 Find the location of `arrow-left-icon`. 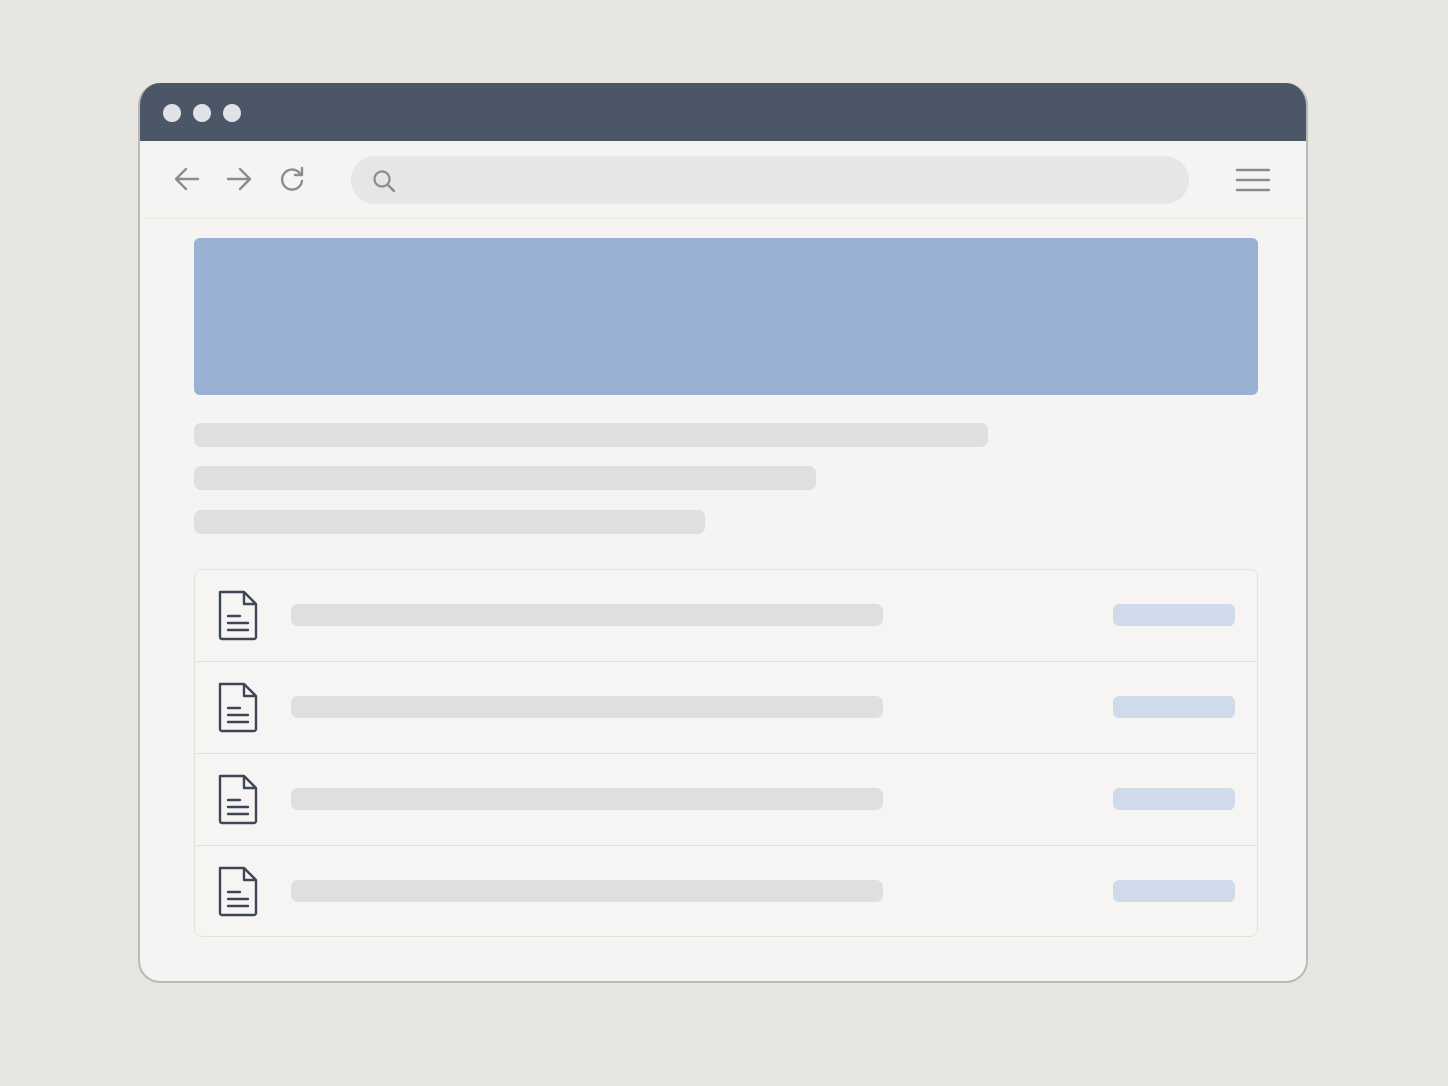

arrow-left-icon is located at coordinates (187, 179).